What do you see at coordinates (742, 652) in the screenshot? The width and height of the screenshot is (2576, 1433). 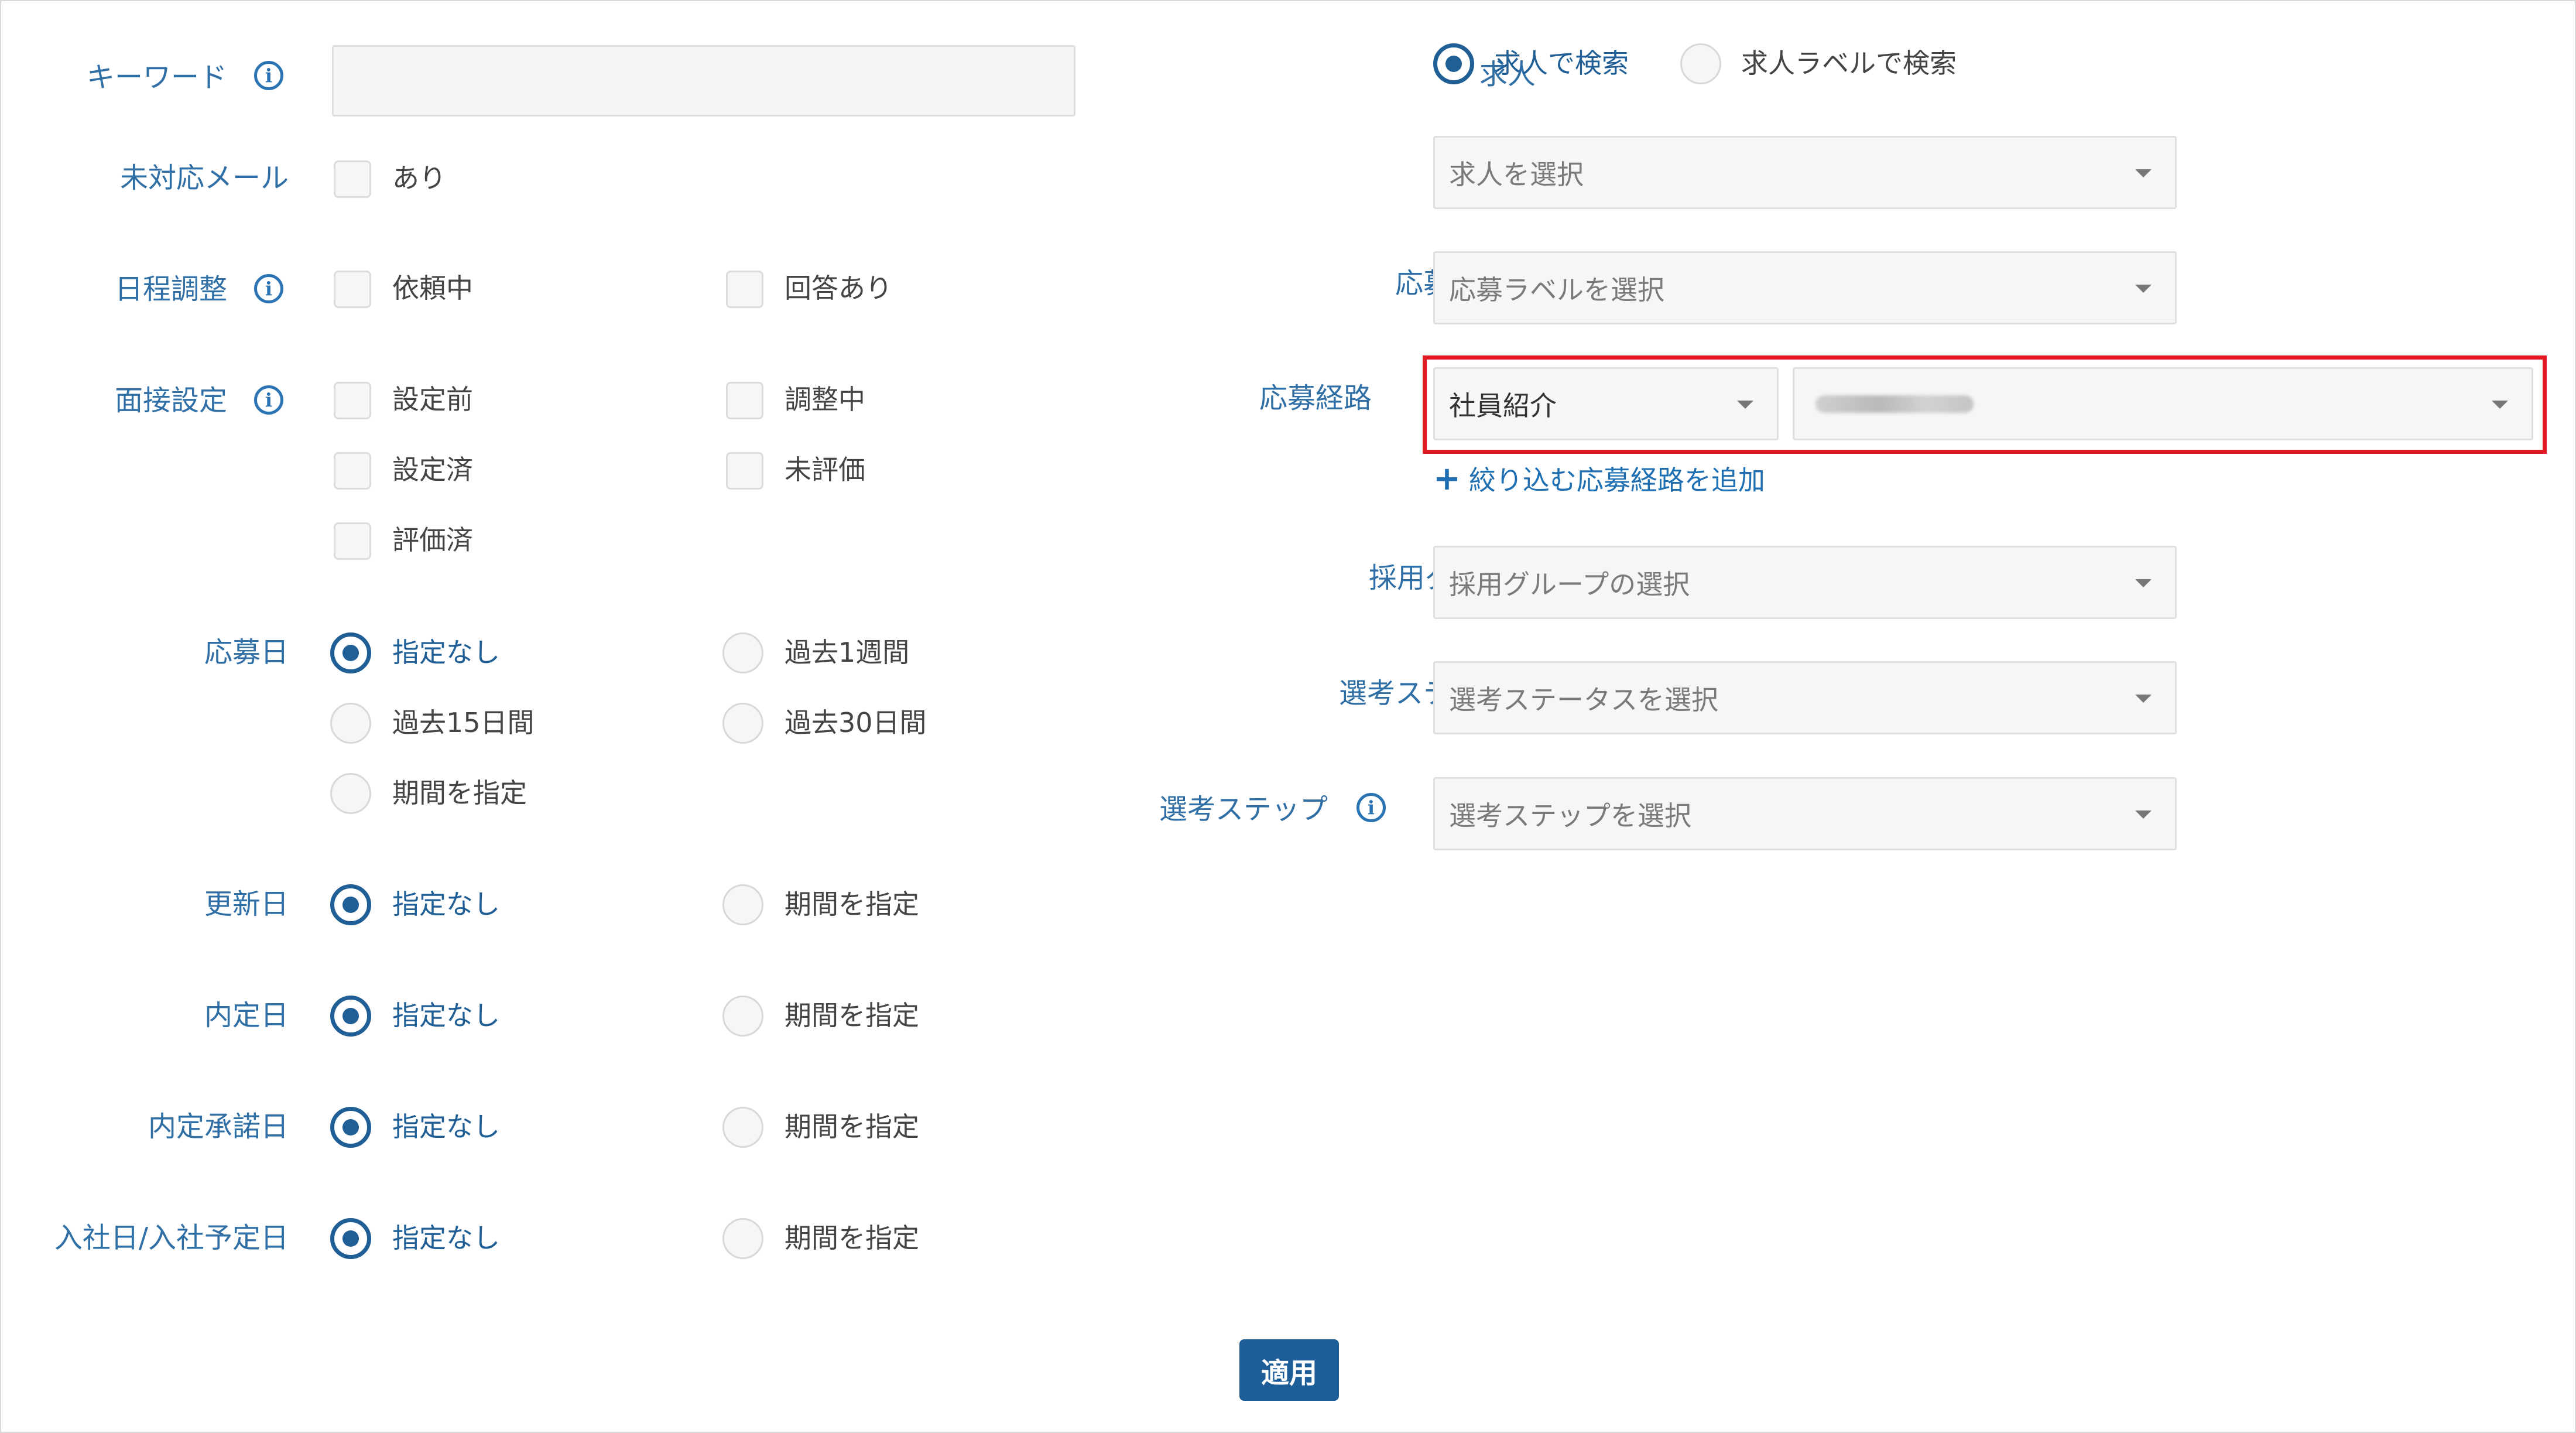 I see `applied-date-1week-radio` at bounding box center [742, 652].